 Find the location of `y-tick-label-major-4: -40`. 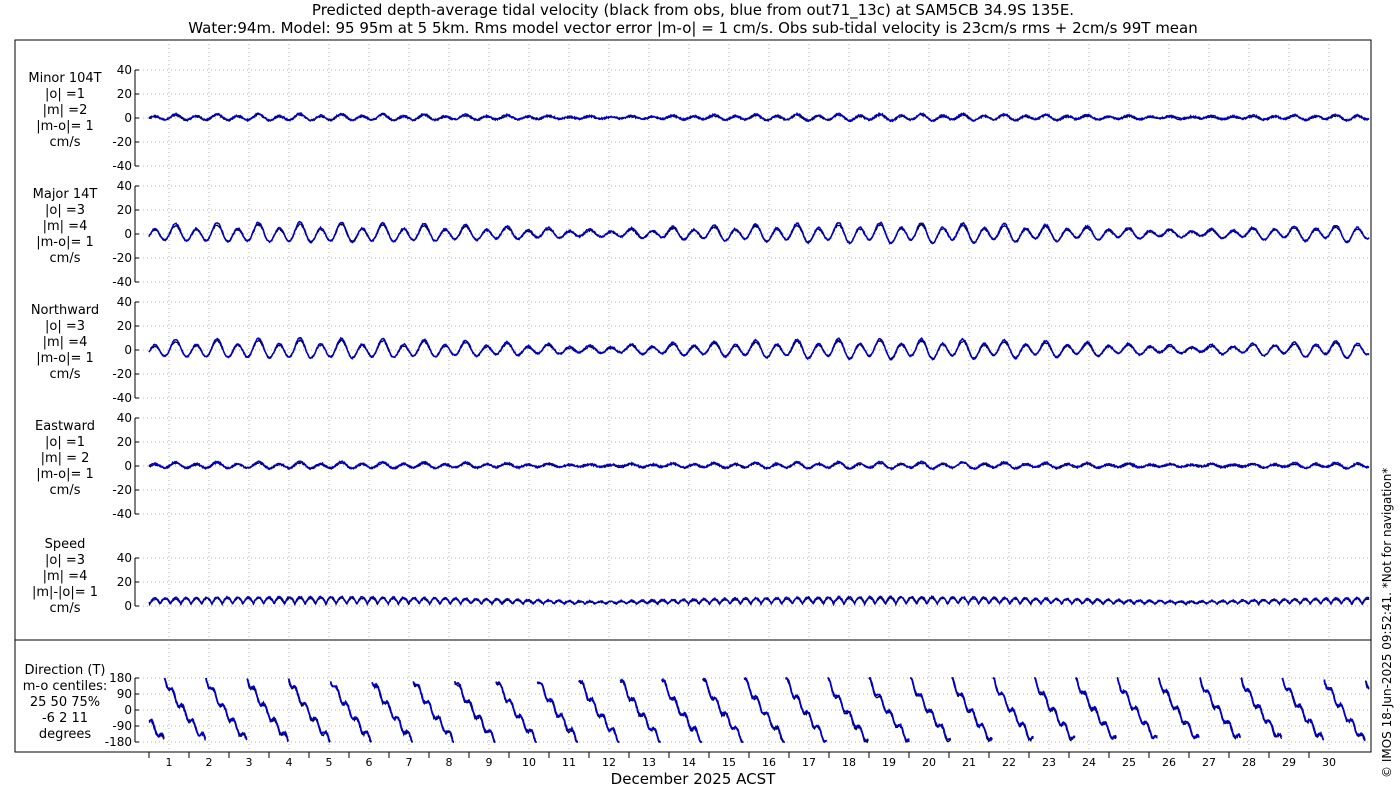

y-tick-label-major-4: -40 is located at coordinates (122, 282).